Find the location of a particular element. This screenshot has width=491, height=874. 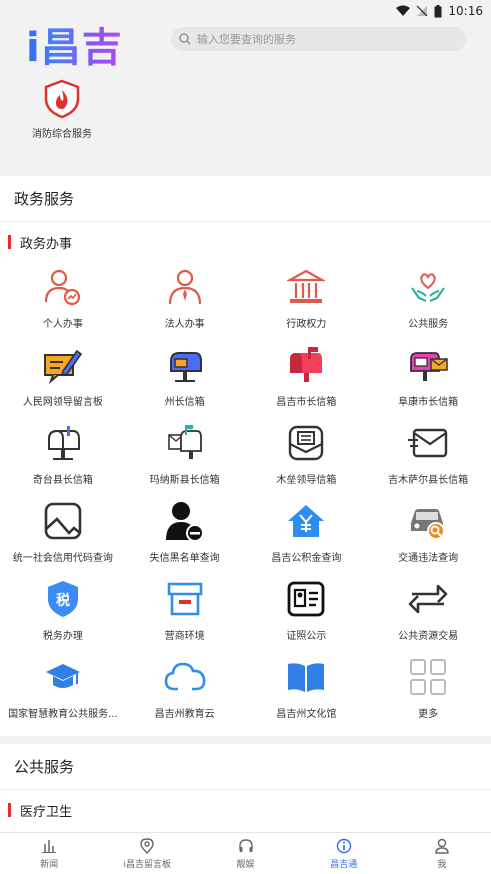

service-item: 统一社会信用代码查询 is located at coordinates (63, 535).